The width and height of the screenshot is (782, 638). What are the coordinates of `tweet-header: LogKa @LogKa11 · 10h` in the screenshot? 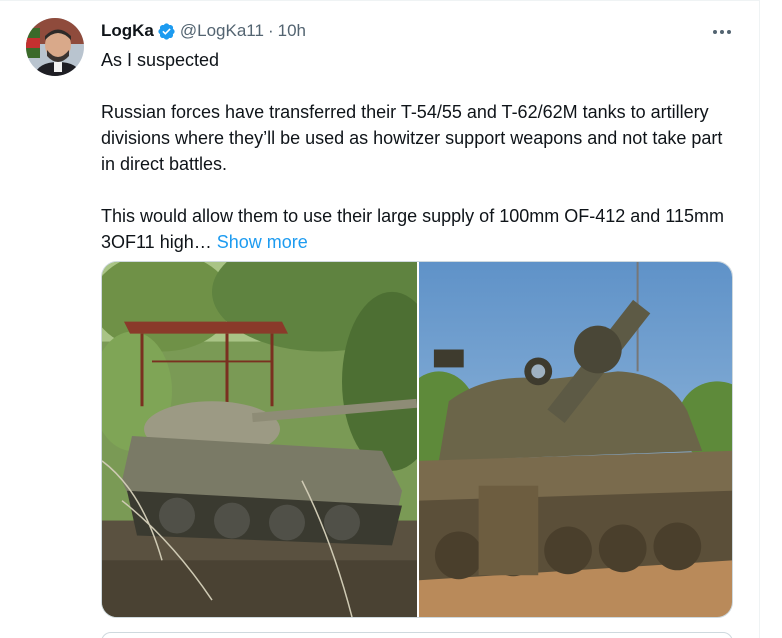 It's located at (203, 31).